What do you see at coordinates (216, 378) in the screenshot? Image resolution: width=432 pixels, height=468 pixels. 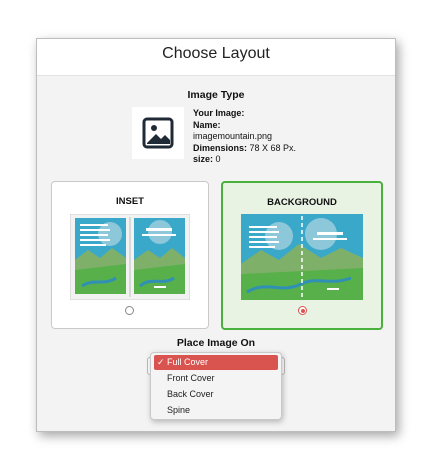 I see `menu-item-front-cover: Front Cover` at bounding box center [216, 378].